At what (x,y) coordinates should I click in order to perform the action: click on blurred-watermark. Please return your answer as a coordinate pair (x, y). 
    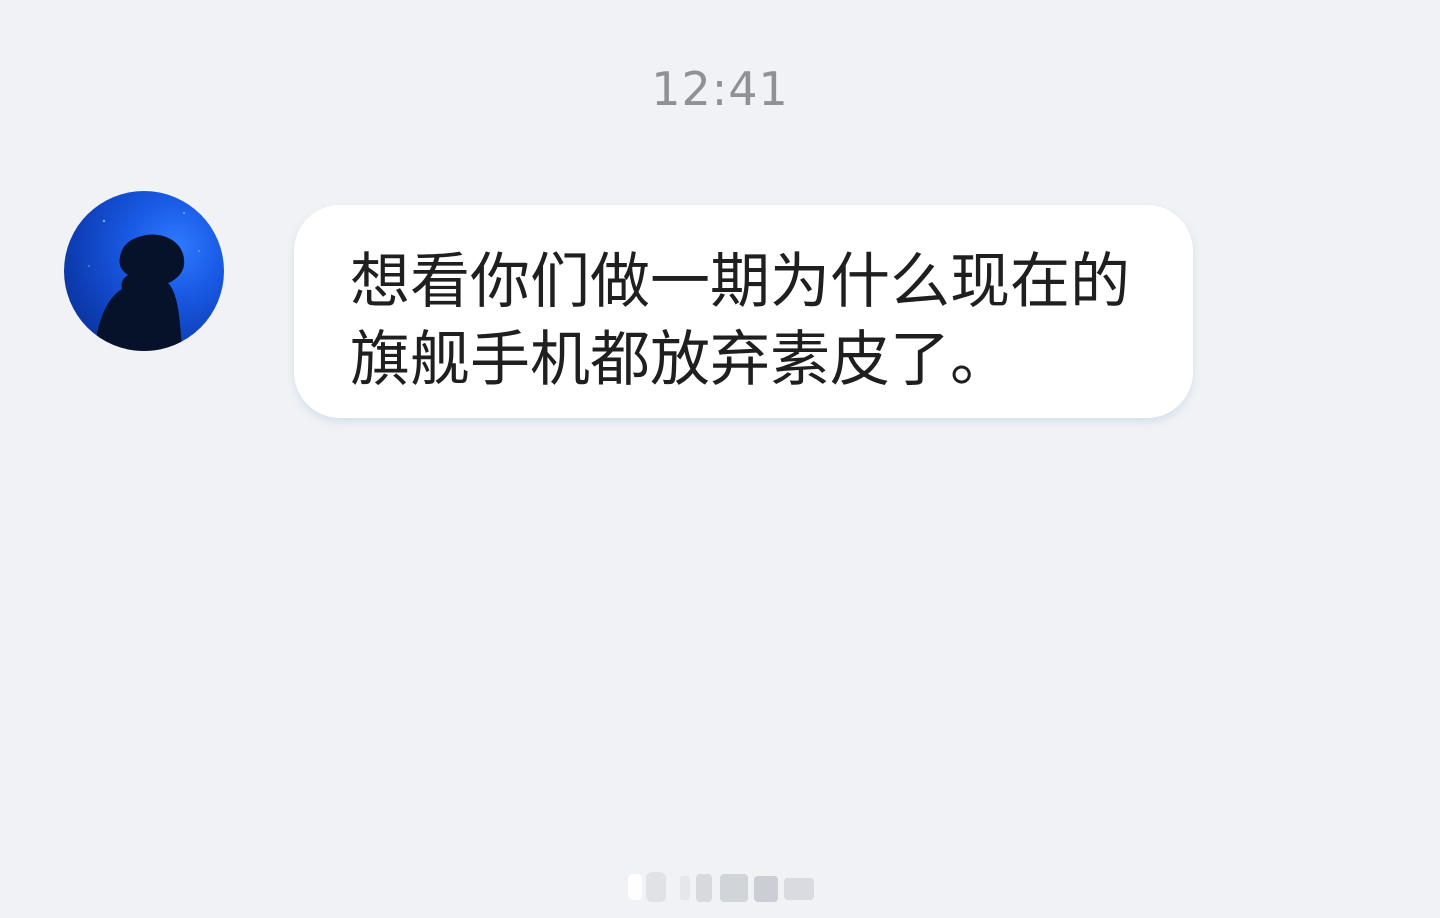
    Looking at the image, I should click on (724, 886).